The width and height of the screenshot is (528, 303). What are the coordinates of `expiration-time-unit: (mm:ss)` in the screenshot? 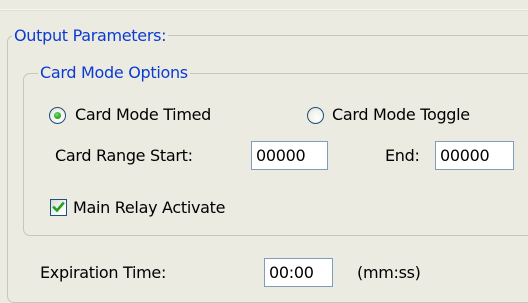 It's located at (389, 272).